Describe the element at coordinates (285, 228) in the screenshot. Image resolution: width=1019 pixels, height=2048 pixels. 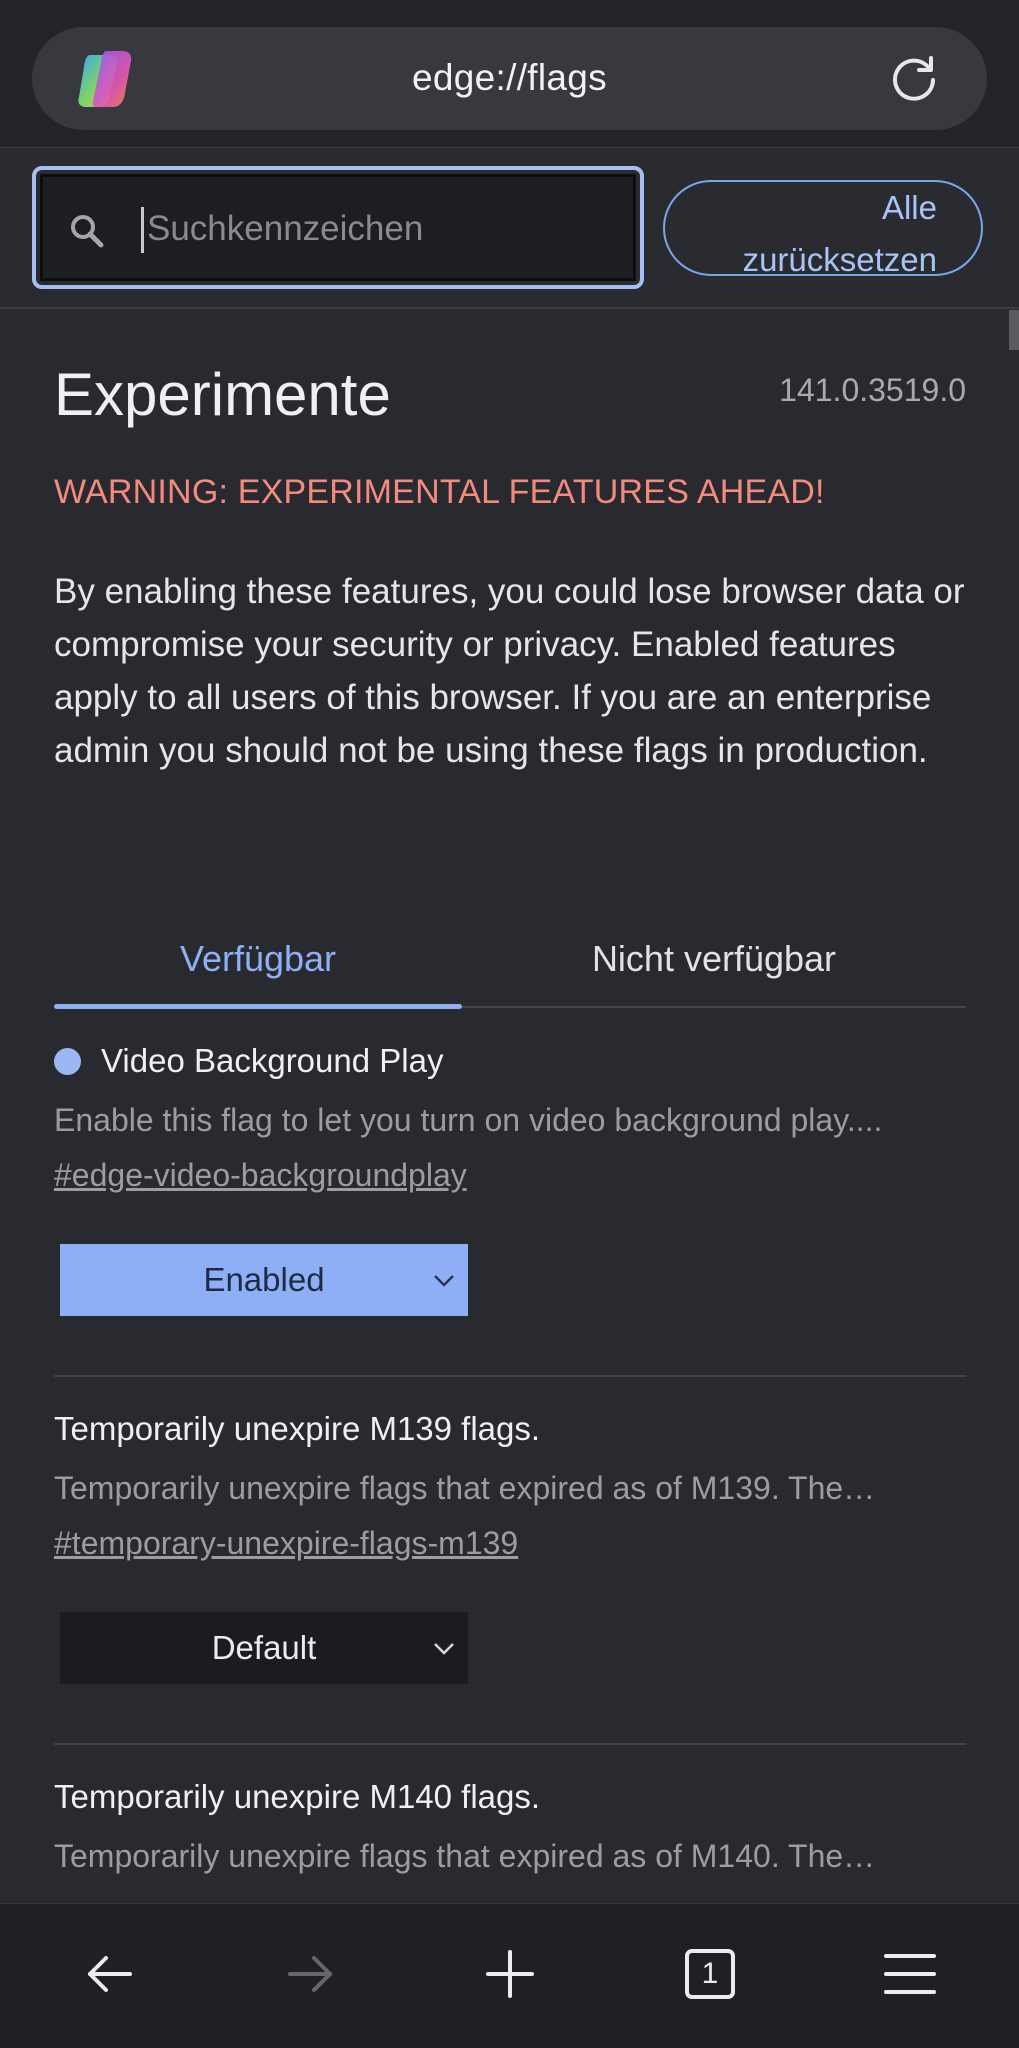
I see `search-placeholder: Suchkennzeichen` at that location.